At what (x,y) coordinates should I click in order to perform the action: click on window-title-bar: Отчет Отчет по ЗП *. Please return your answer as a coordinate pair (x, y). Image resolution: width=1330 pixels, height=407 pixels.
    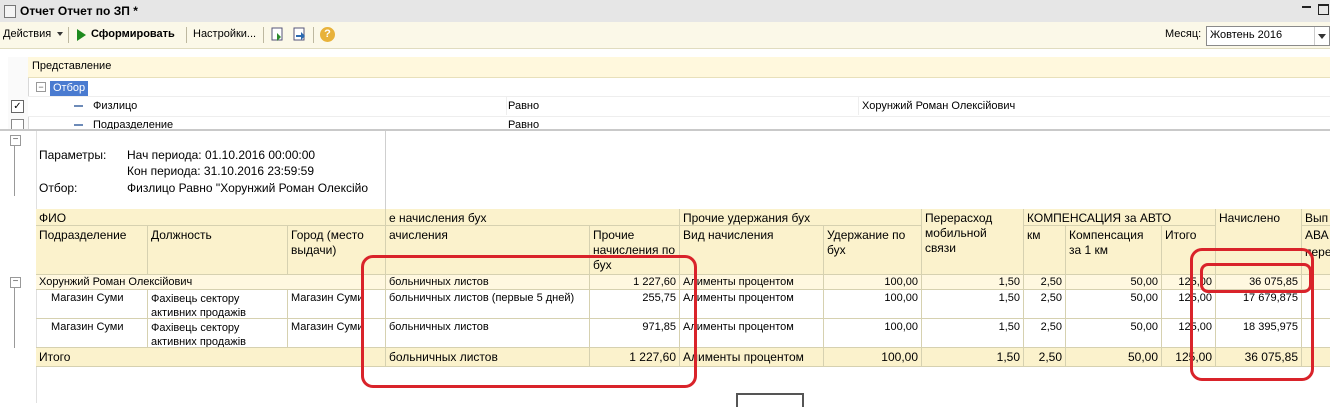
    Looking at the image, I should click on (665, 11).